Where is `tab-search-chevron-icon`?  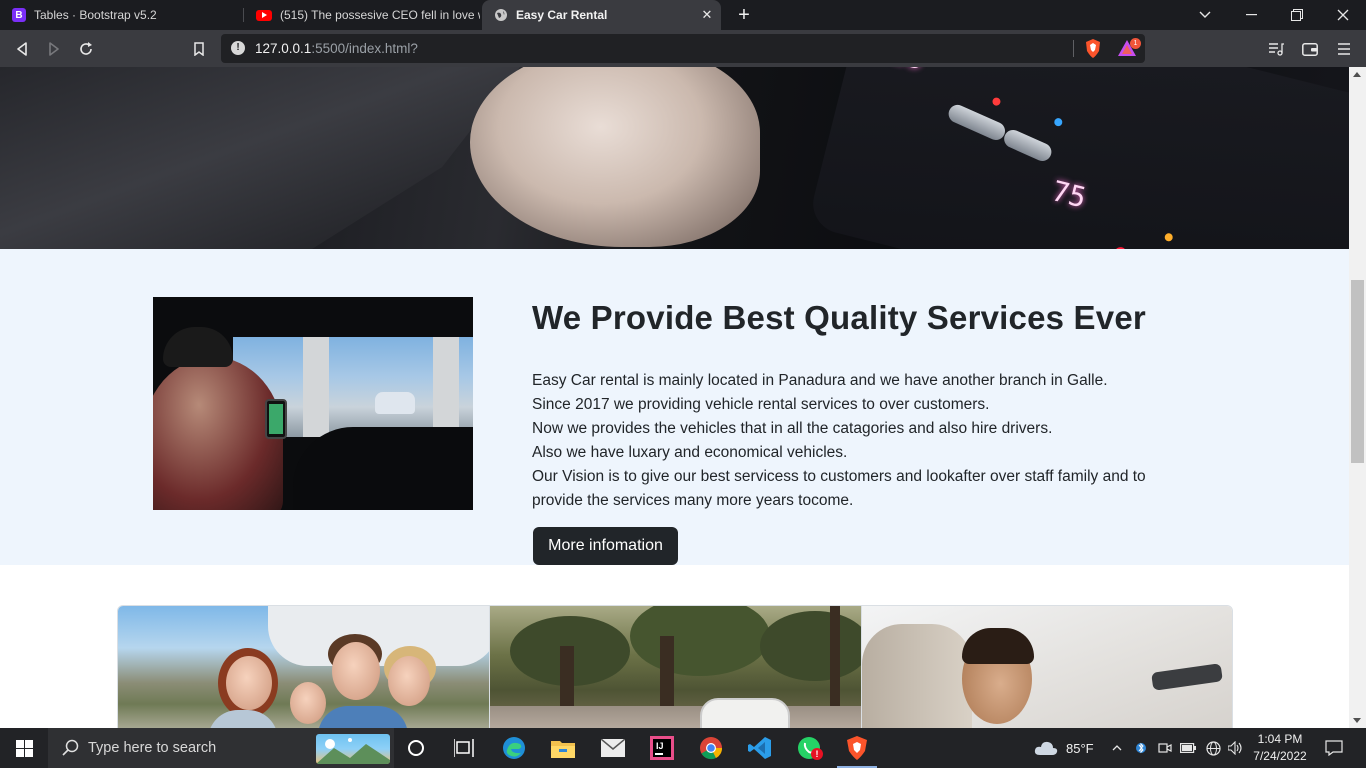 tab-search-chevron-icon is located at coordinates (1205, 15).